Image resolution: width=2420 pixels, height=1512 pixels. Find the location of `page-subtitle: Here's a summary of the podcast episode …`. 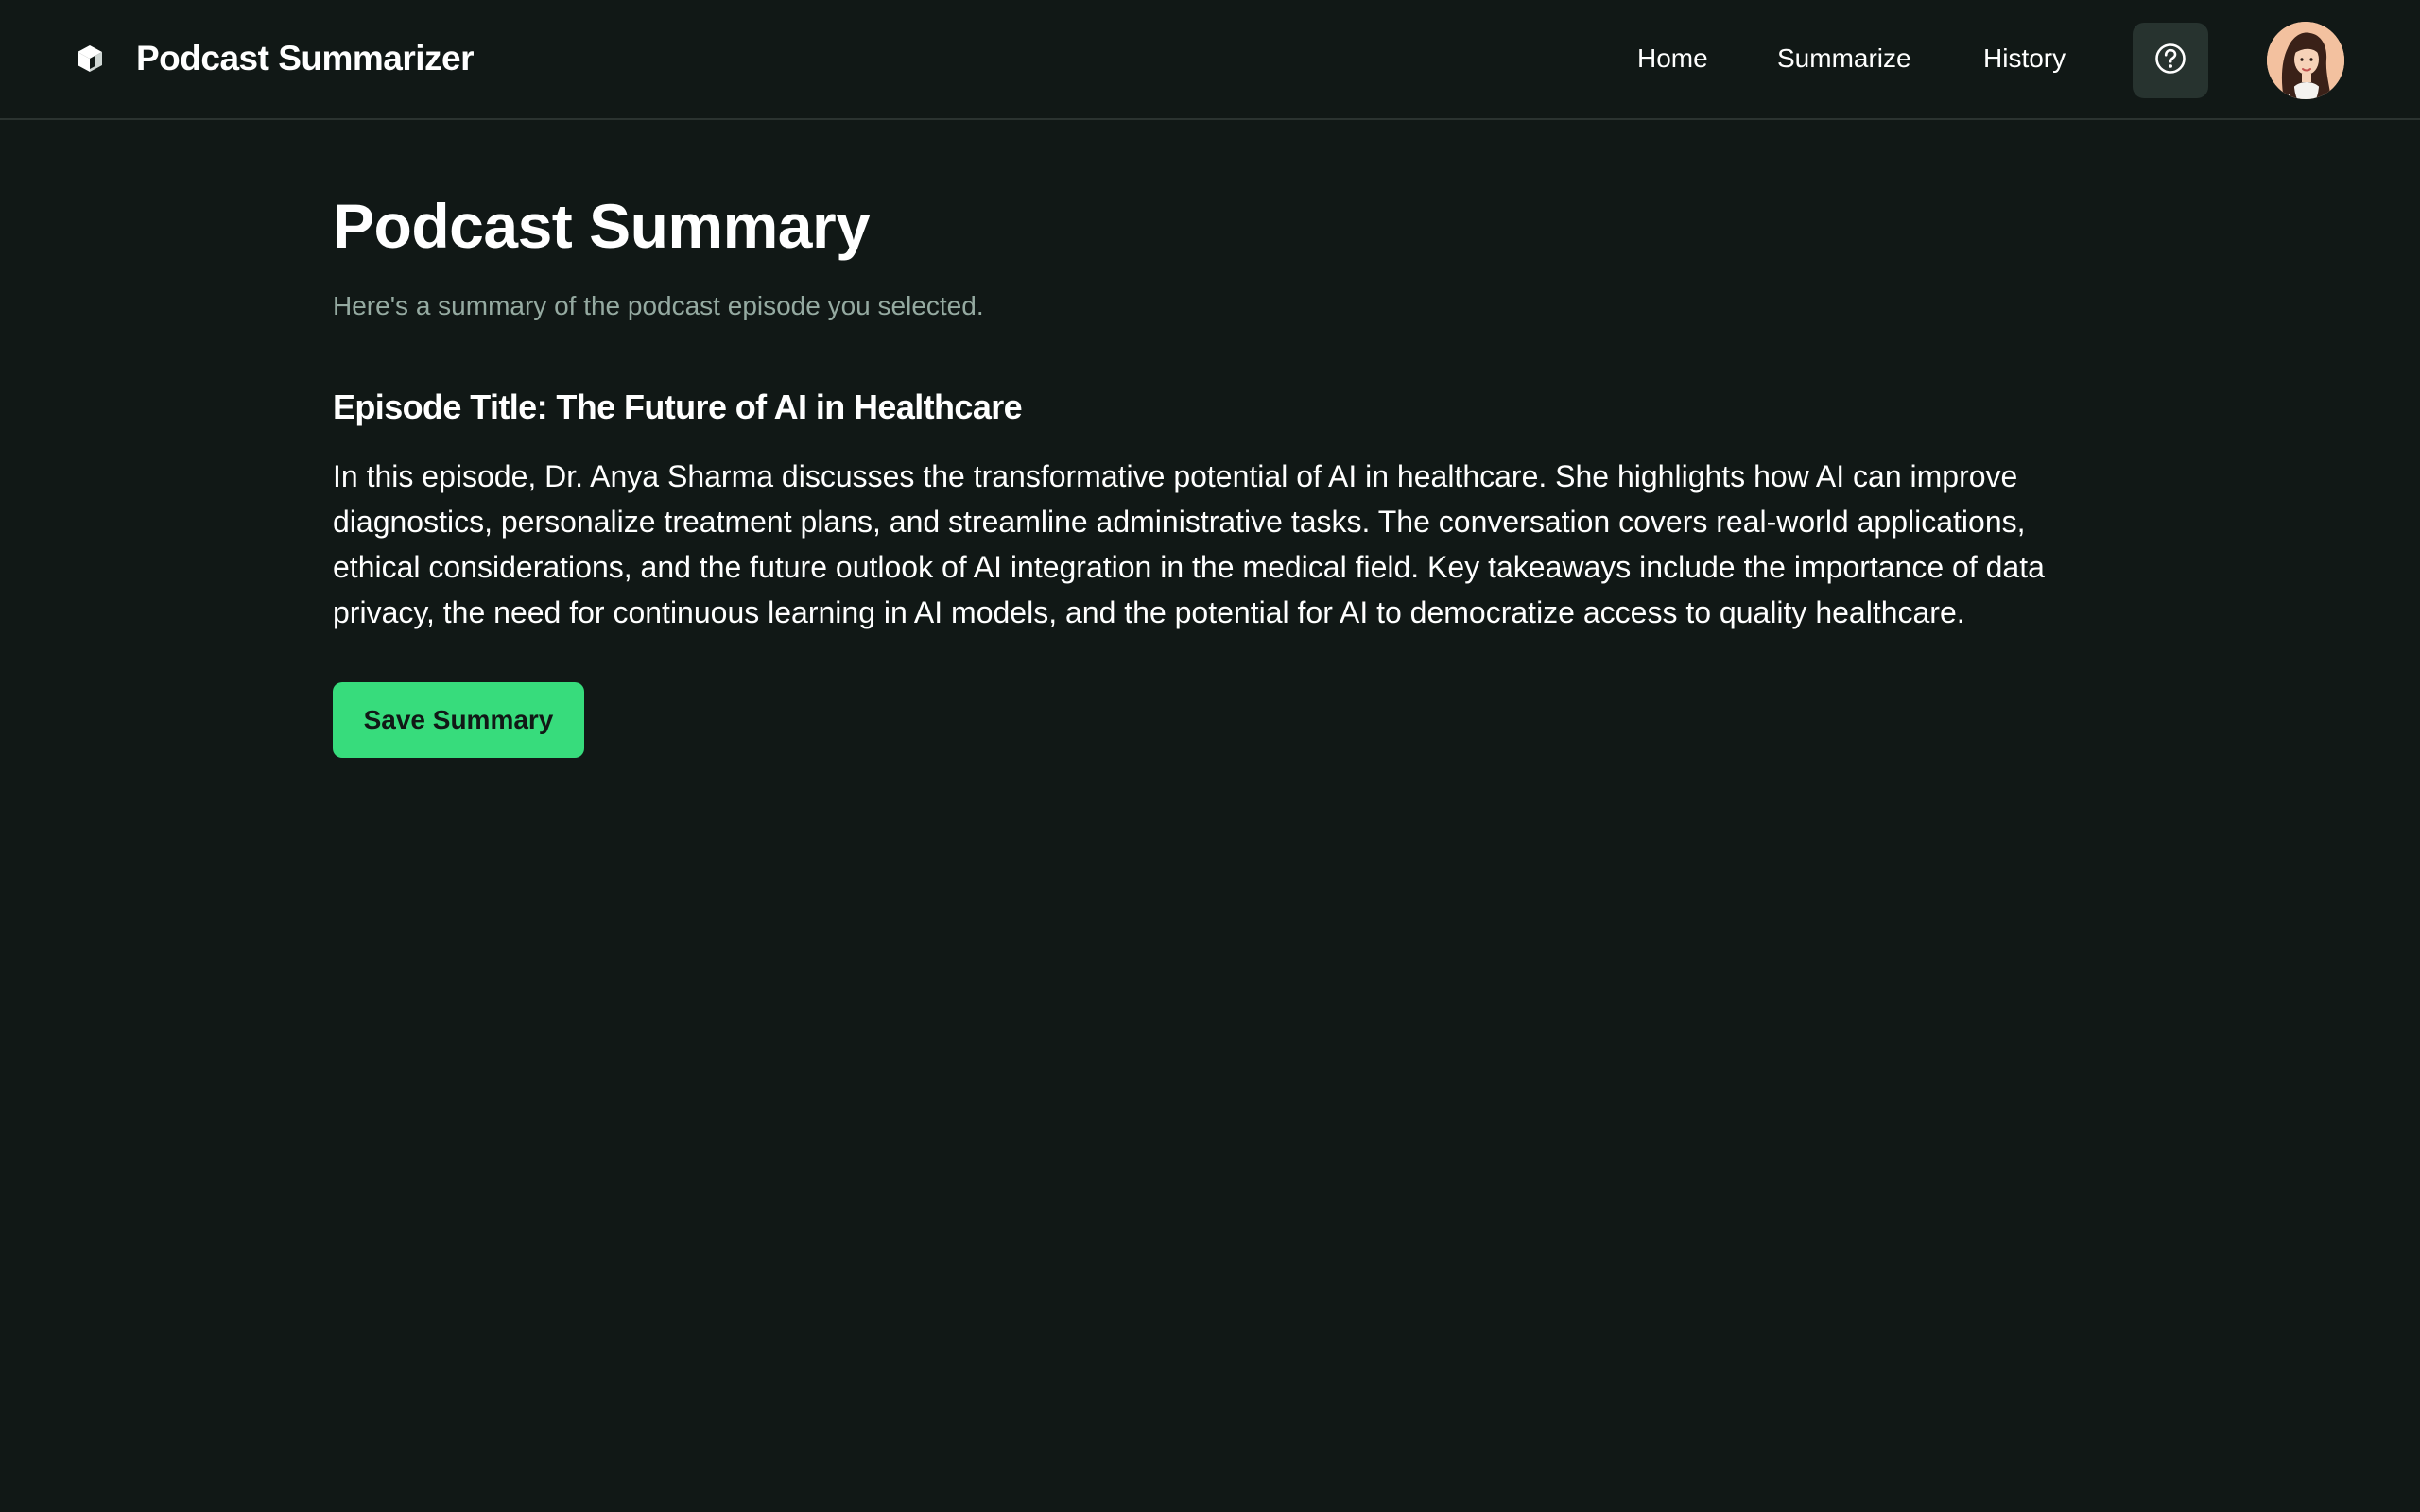

page-subtitle: Here's a summary of the podcast episode … is located at coordinates (658, 305).